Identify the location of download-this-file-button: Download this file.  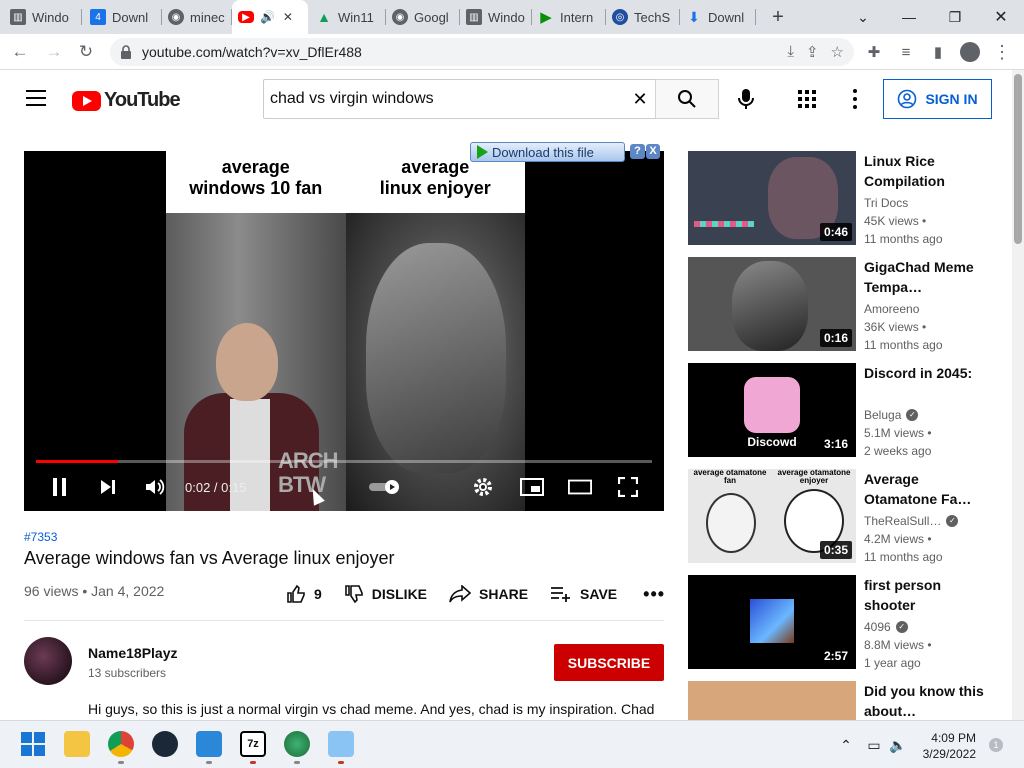
(547, 152).